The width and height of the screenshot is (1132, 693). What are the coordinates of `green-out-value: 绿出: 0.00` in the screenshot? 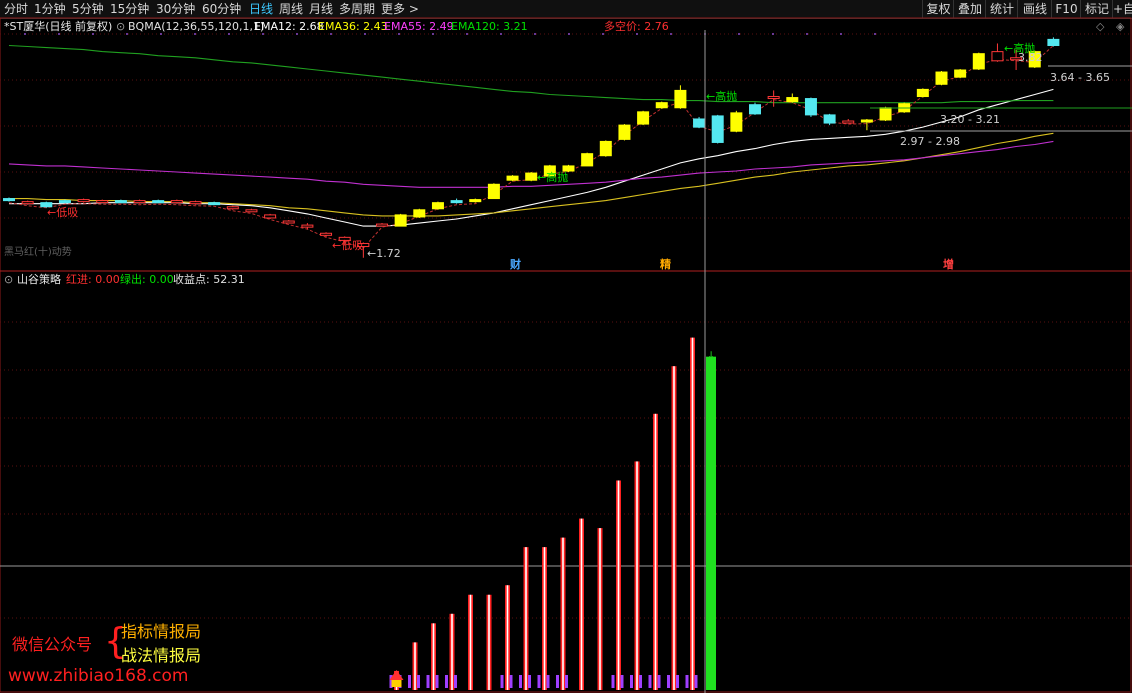 It's located at (147, 279).